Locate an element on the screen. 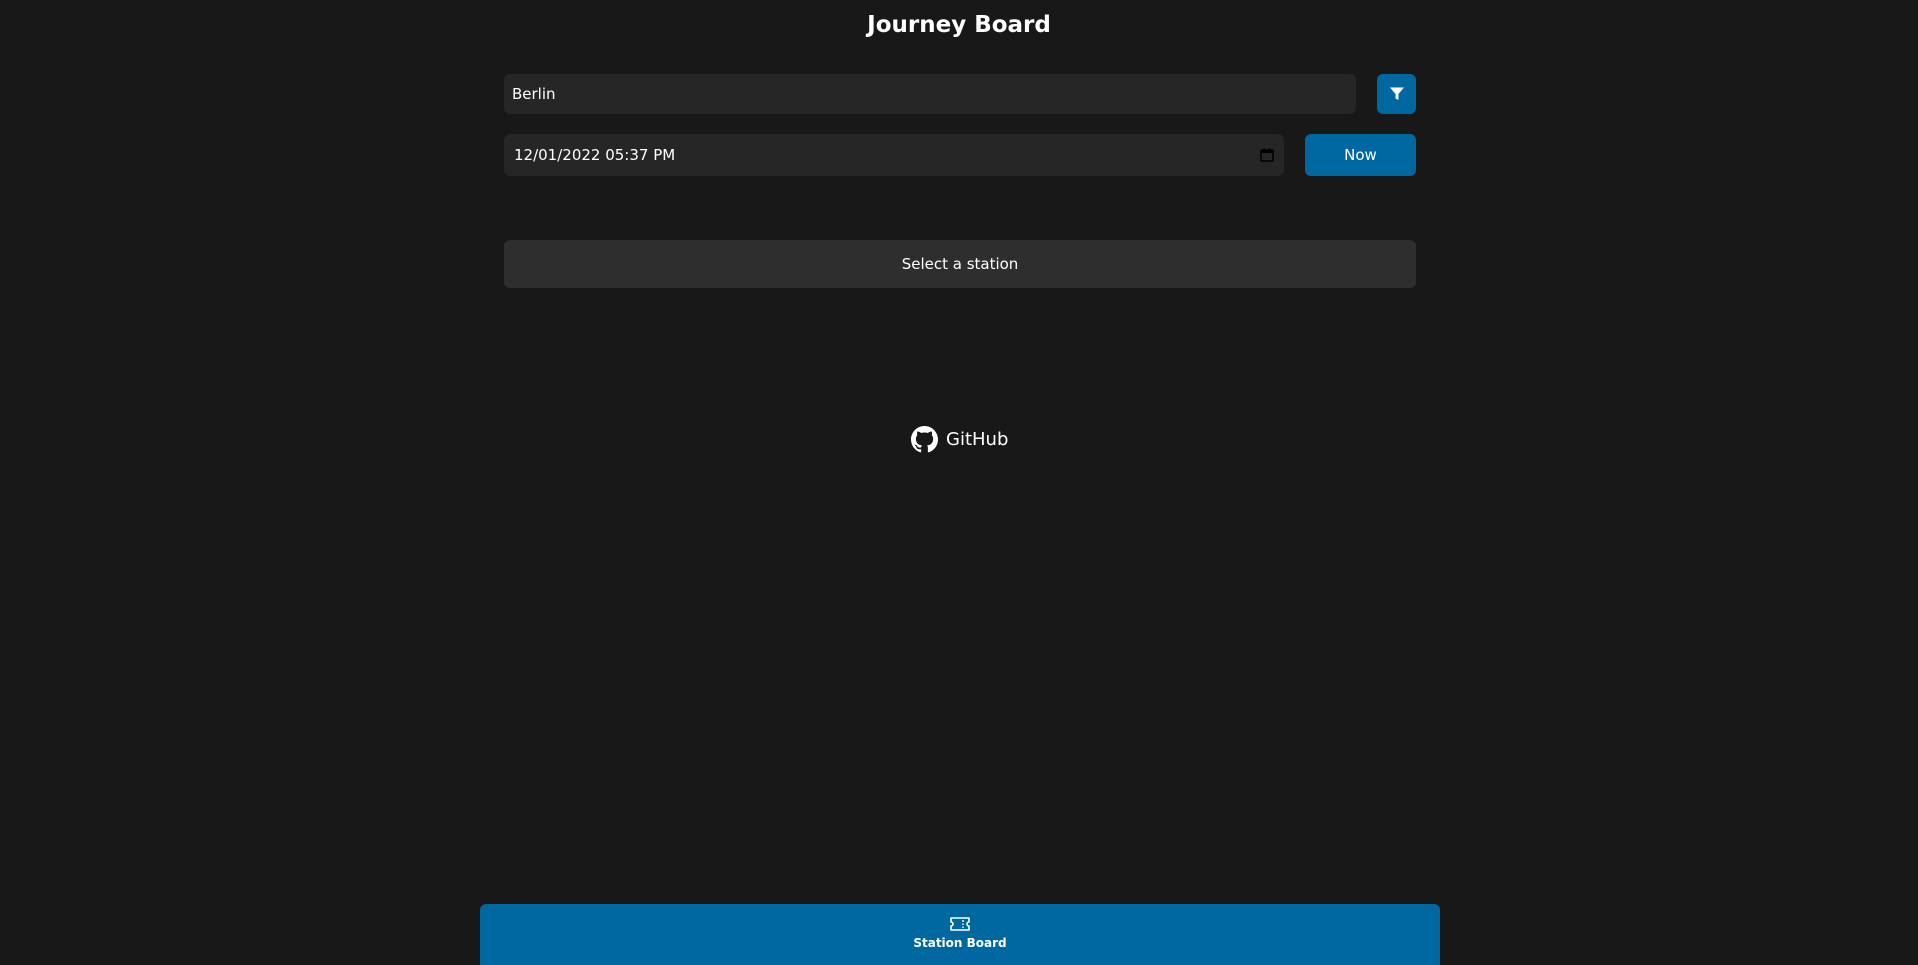 This screenshot has width=1918, height=965. now-button: Now is located at coordinates (1360, 155).